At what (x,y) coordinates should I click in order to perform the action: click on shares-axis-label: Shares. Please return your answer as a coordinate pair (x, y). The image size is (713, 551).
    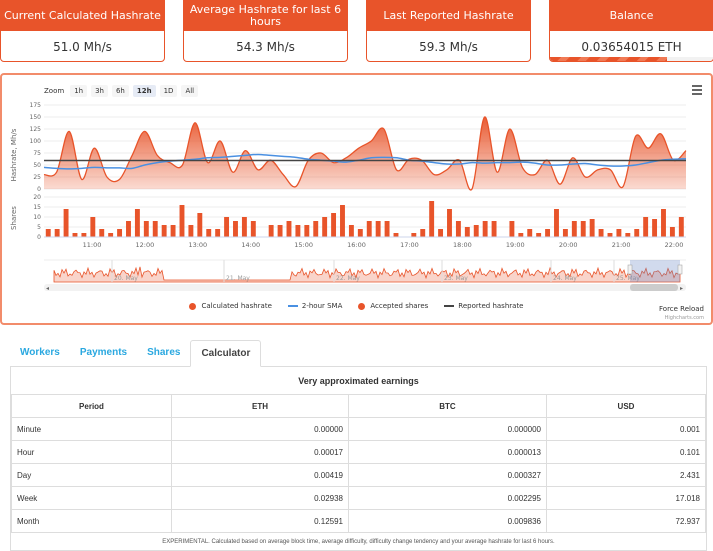
    Looking at the image, I should click on (14, 218).